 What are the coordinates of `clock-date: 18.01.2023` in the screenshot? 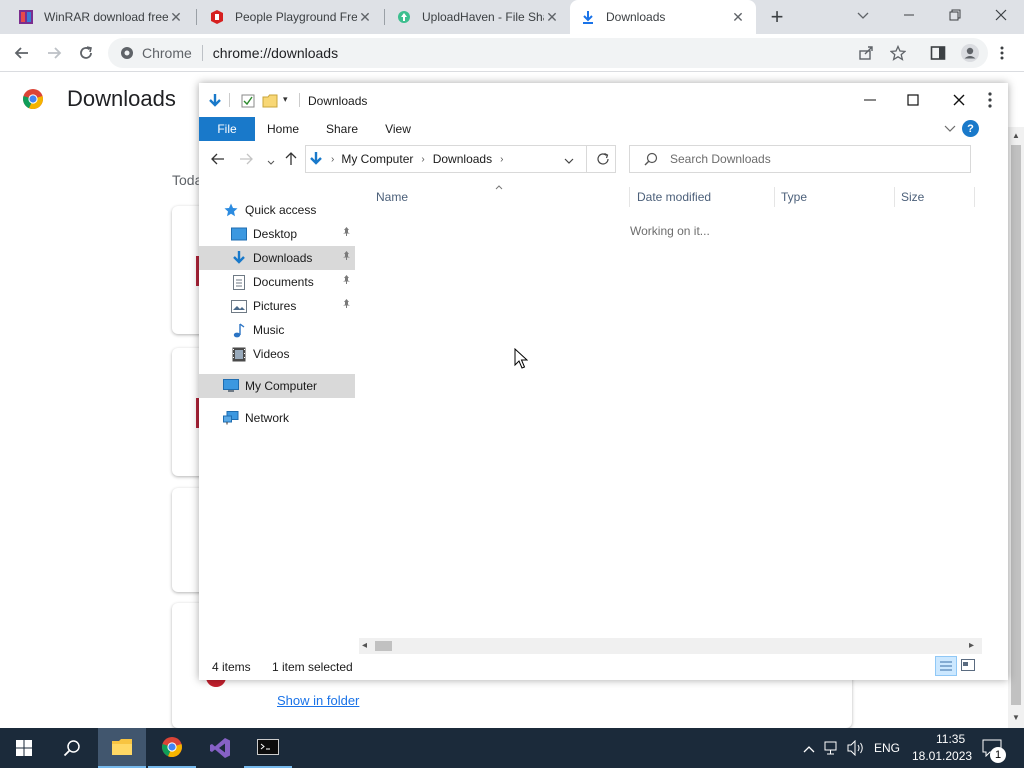 It's located at (942, 756).